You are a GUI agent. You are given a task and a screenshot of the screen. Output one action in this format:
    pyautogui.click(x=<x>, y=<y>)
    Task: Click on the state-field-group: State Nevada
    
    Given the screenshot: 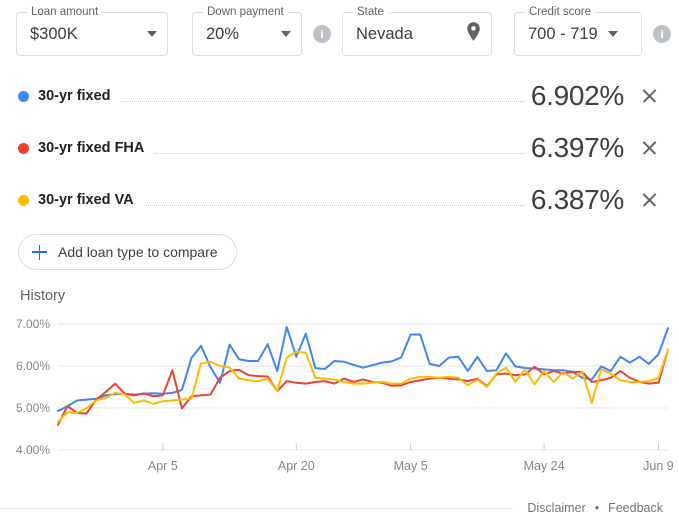 What is the action you would take?
    pyautogui.click(x=417, y=31)
    